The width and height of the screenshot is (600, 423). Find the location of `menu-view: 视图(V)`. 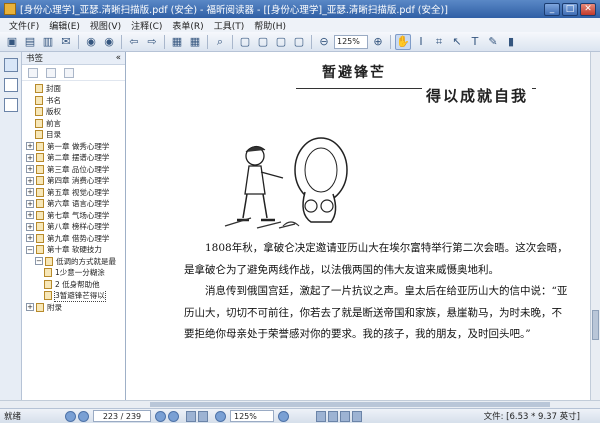

menu-view: 视图(V) is located at coordinates (105, 25).